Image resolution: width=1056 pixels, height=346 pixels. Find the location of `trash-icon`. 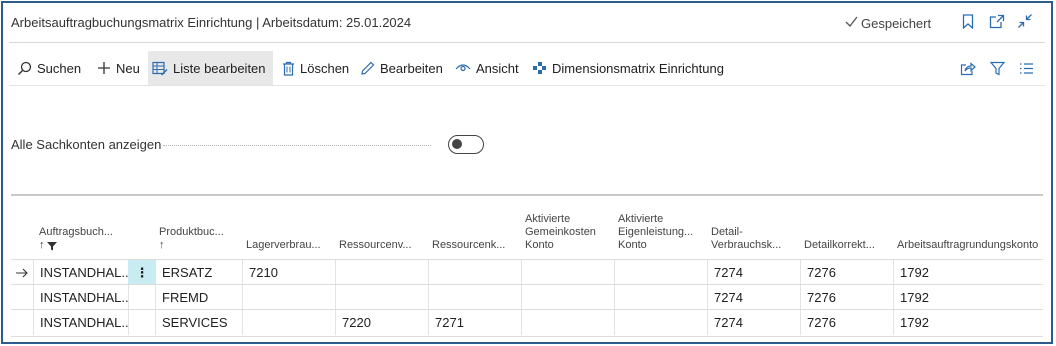

trash-icon is located at coordinates (288, 68).